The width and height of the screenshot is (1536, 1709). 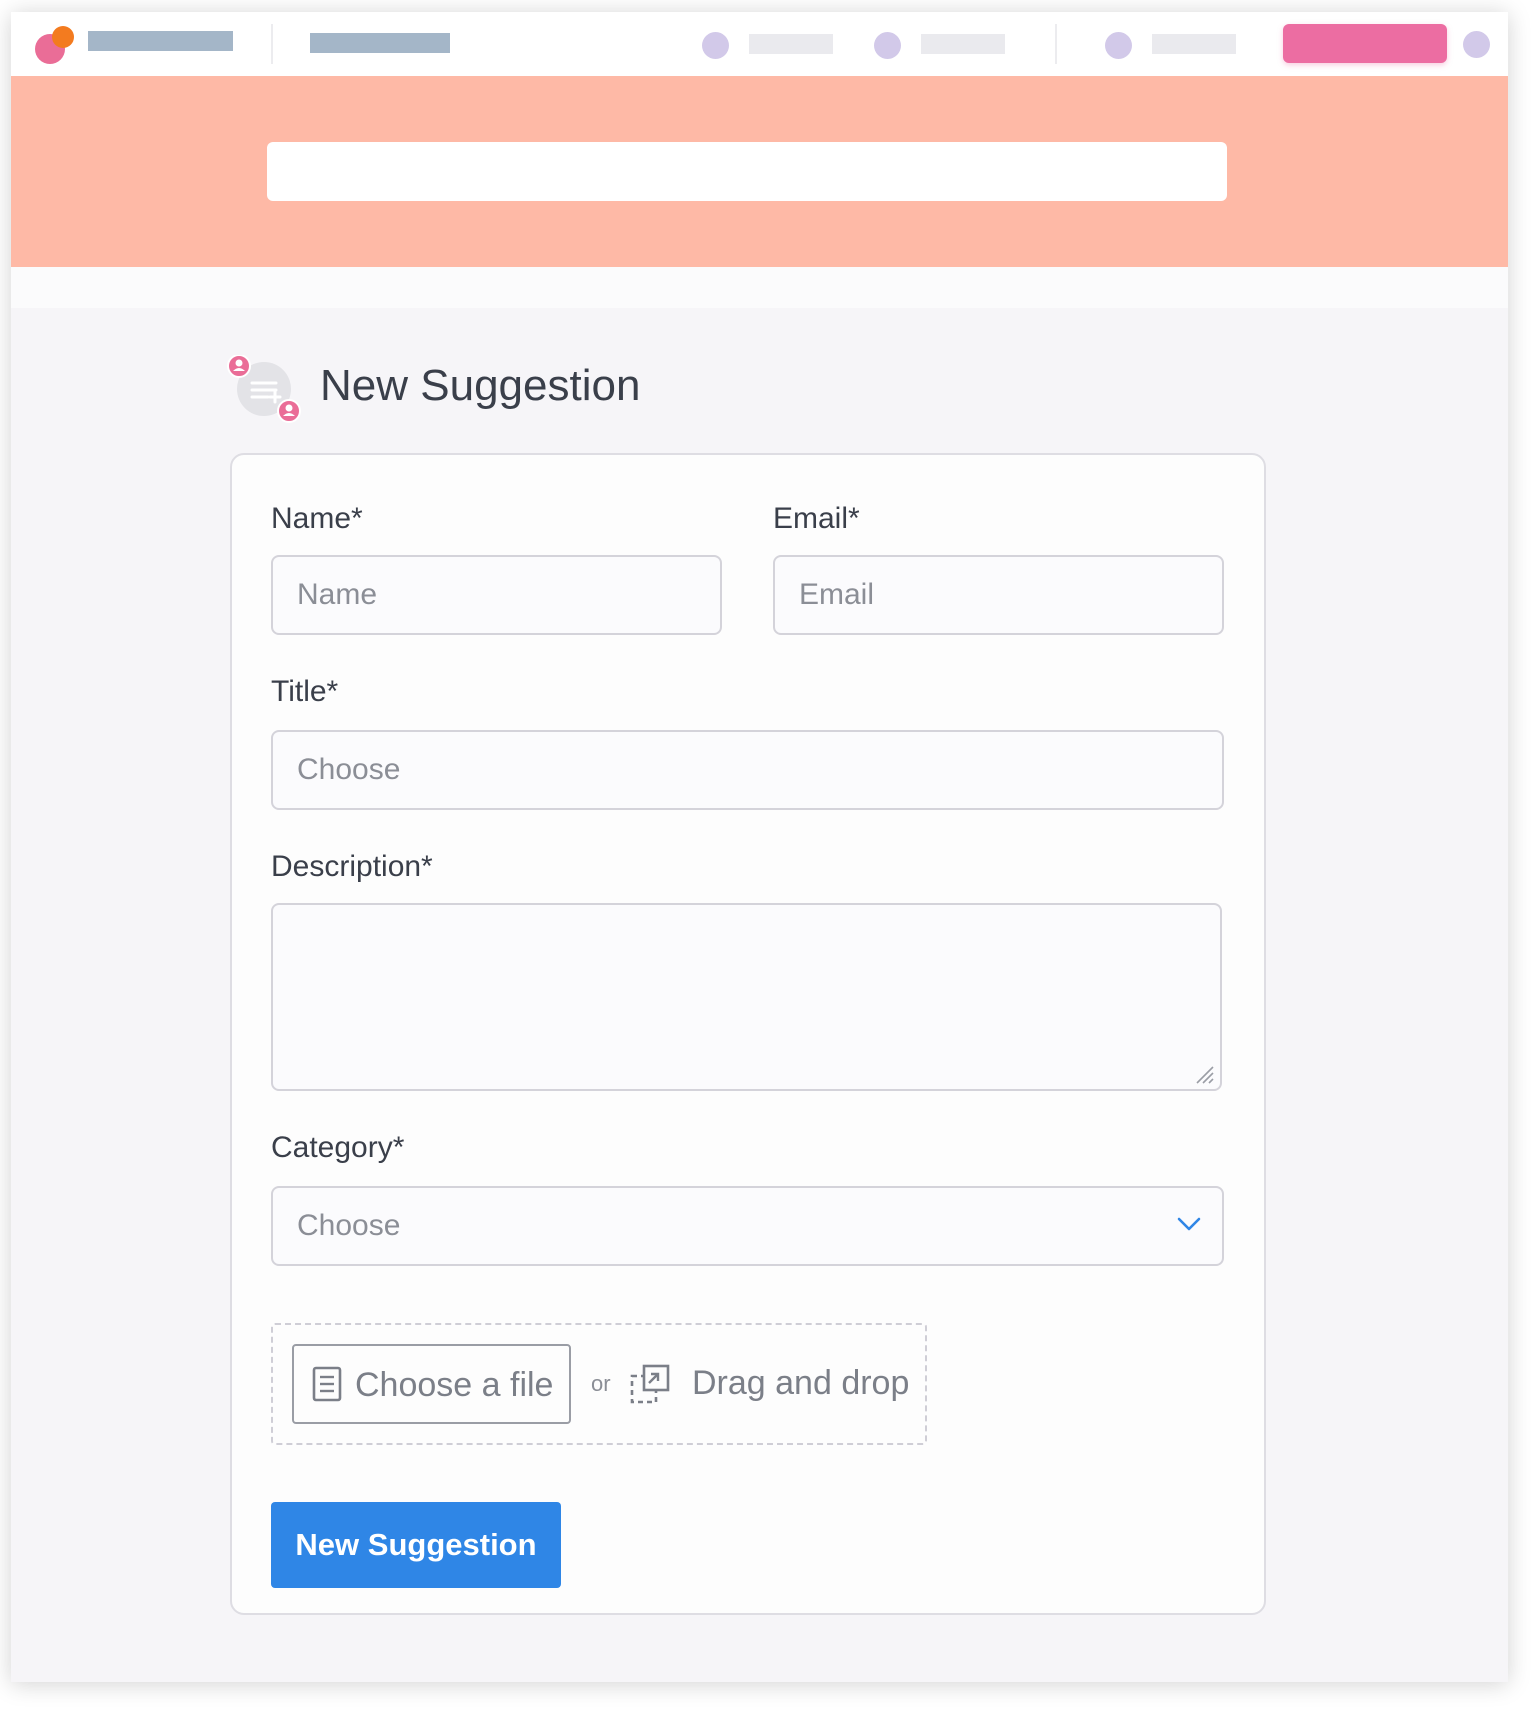 What do you see at coordinates (759, 287) in the screenshot?
I see `hero-divider-strip` at bounding box center [759, 287].